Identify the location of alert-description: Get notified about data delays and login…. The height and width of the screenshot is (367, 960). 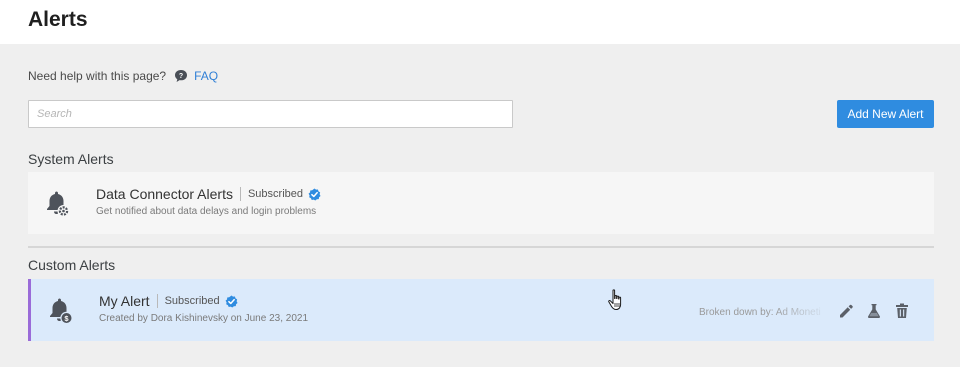
(206, 211).